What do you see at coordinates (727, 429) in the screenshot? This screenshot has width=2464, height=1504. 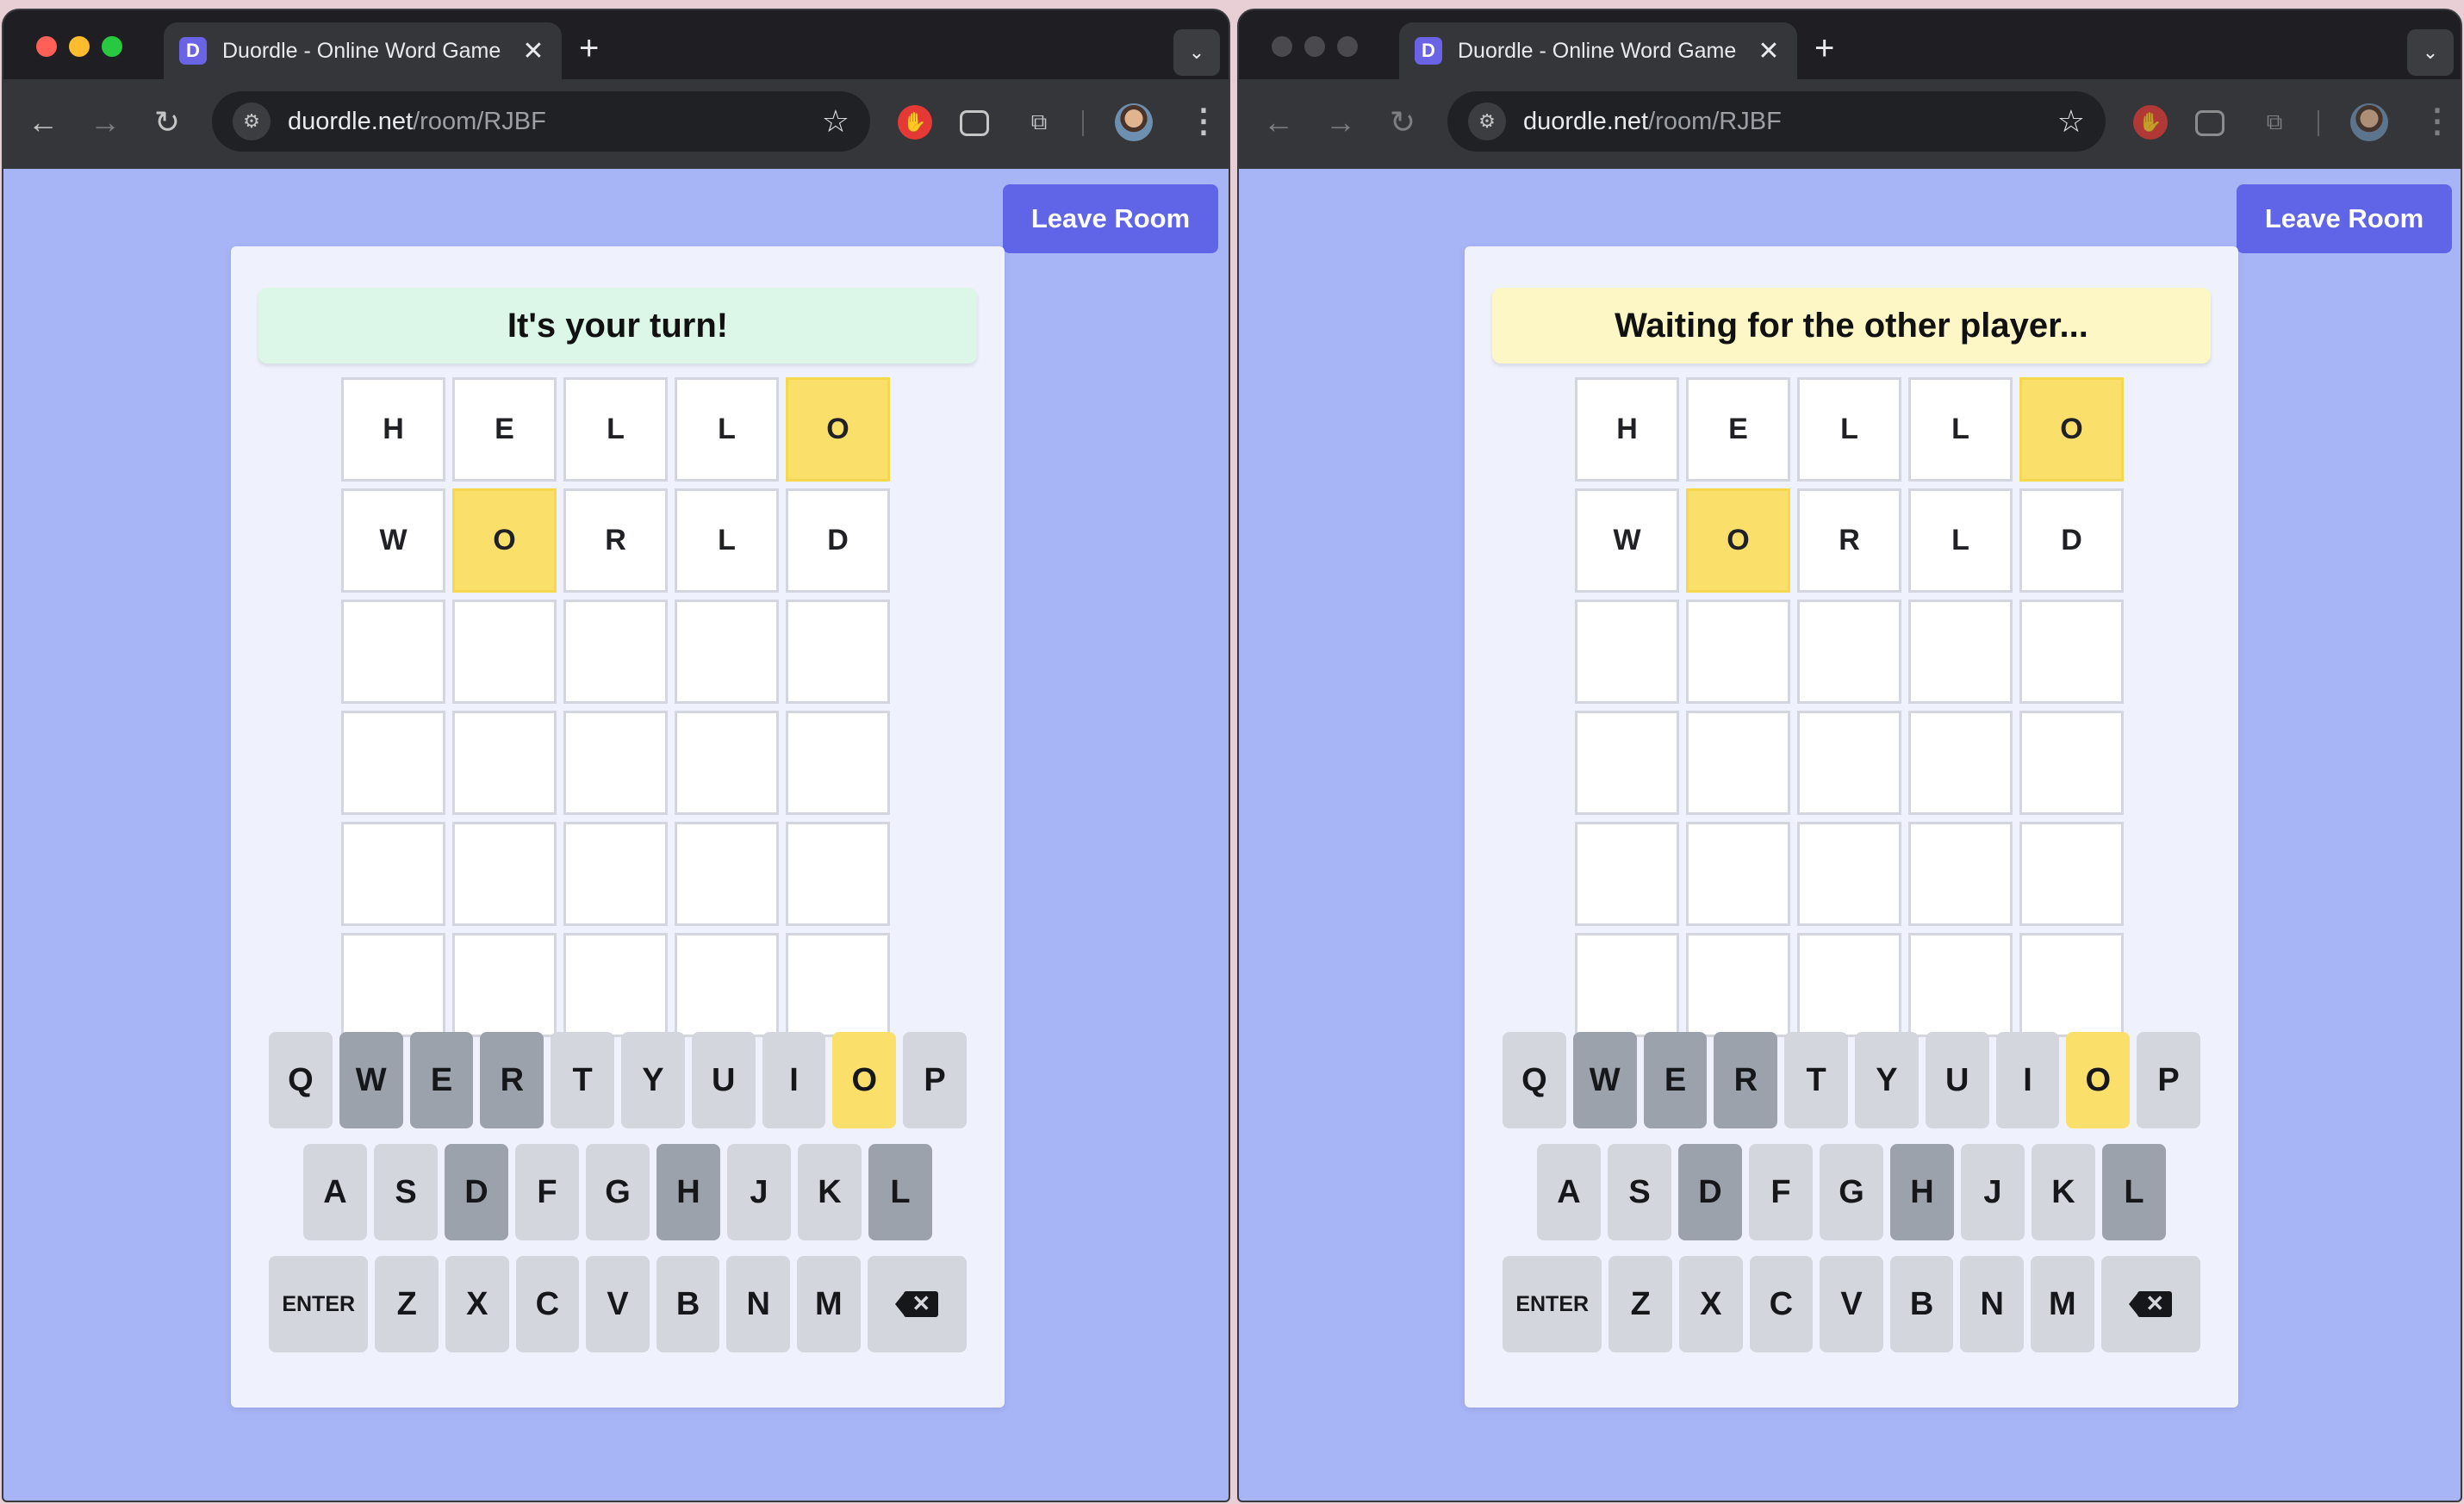 I see `grid-cell: L` at bounding box center [727, 429].